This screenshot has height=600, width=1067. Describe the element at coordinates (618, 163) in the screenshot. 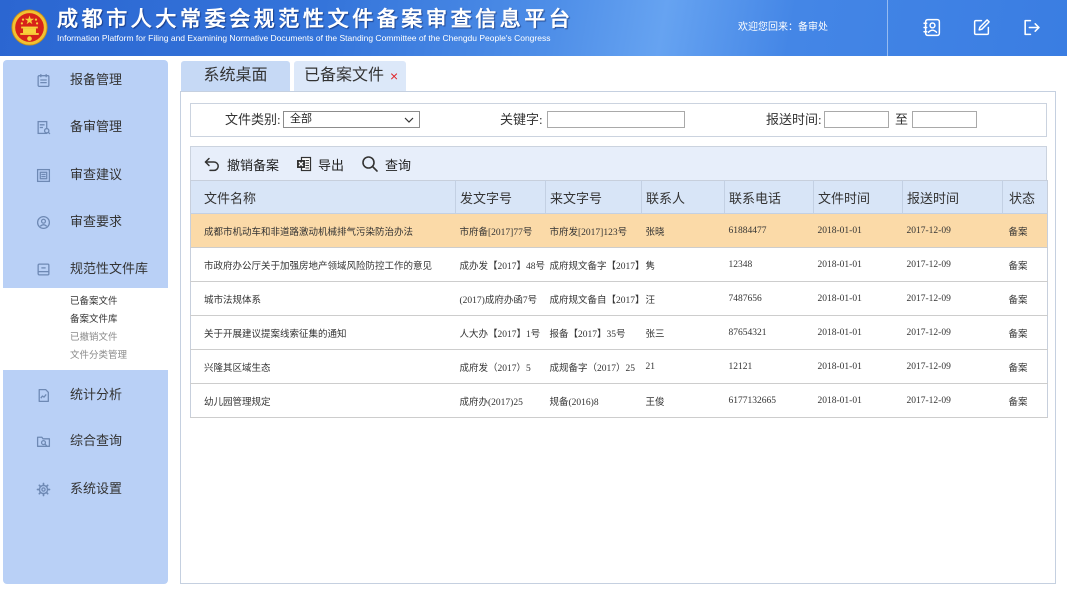

I see `action-toolbar: 撤销备案 导出 查询` at that location.